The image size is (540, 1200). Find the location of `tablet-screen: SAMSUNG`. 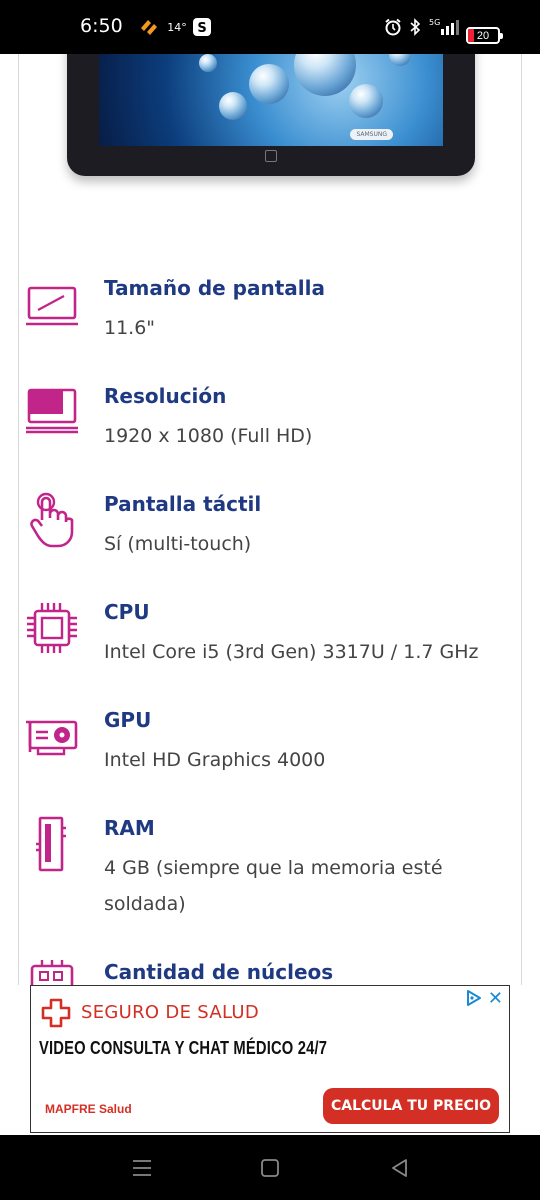

tablet-screen: SAMSUNG is located at coordinates (271, 100).